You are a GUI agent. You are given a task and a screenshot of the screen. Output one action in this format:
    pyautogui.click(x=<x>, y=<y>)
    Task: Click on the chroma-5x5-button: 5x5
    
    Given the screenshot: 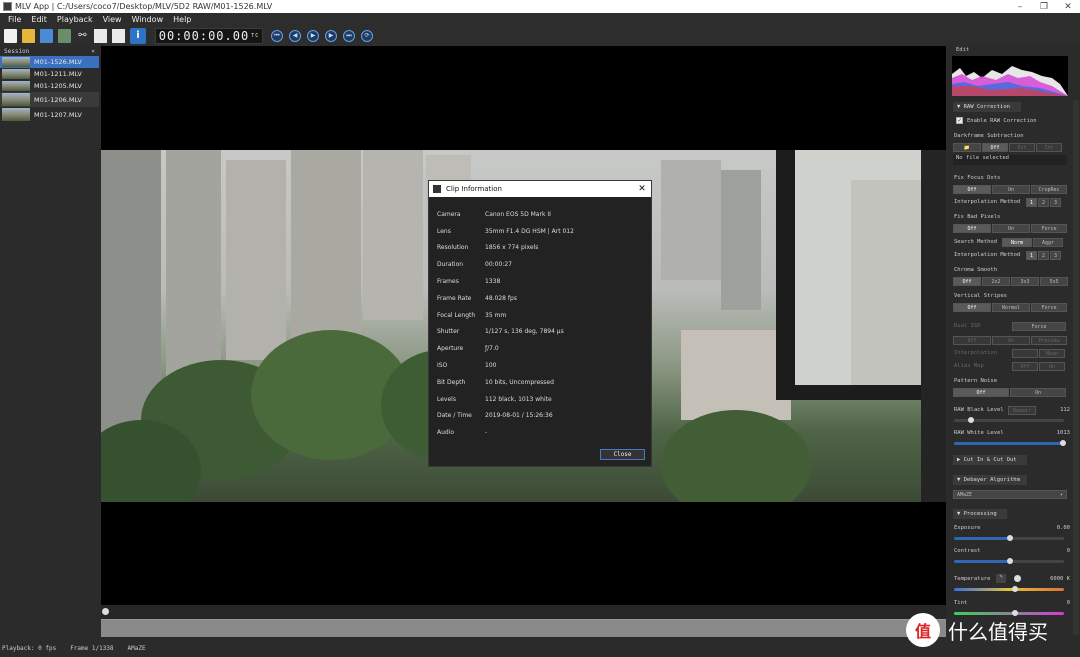 What is the action you would take?
    pyautogui.click(x=1054, y=281)
    